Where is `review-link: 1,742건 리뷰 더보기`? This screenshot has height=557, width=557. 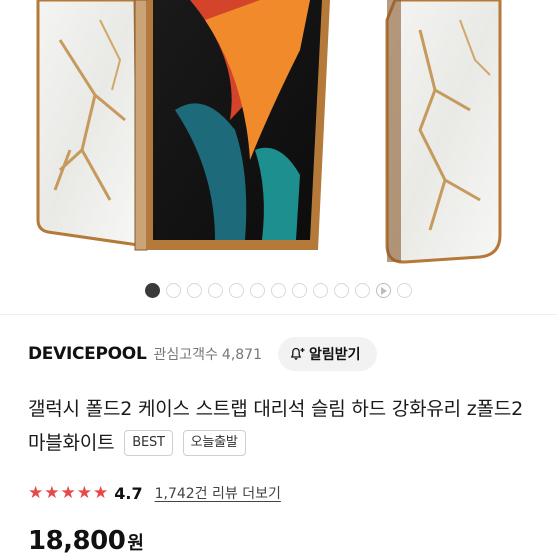 review-link: 1,742건 리뷰 더보기 is located at coordinates (218, 493).